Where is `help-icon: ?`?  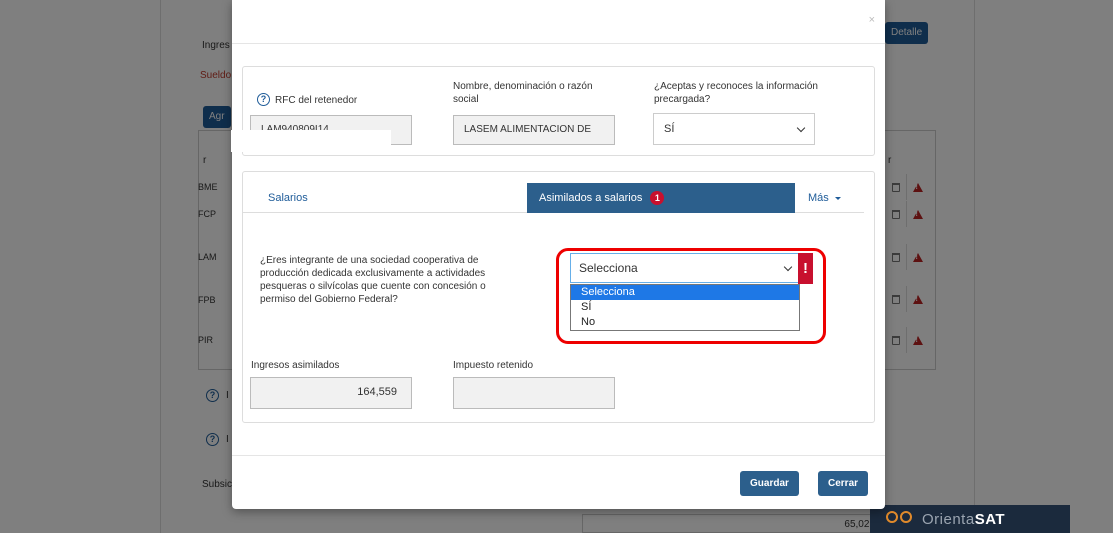 help-icon: ? is located at coordinates (263, 99).